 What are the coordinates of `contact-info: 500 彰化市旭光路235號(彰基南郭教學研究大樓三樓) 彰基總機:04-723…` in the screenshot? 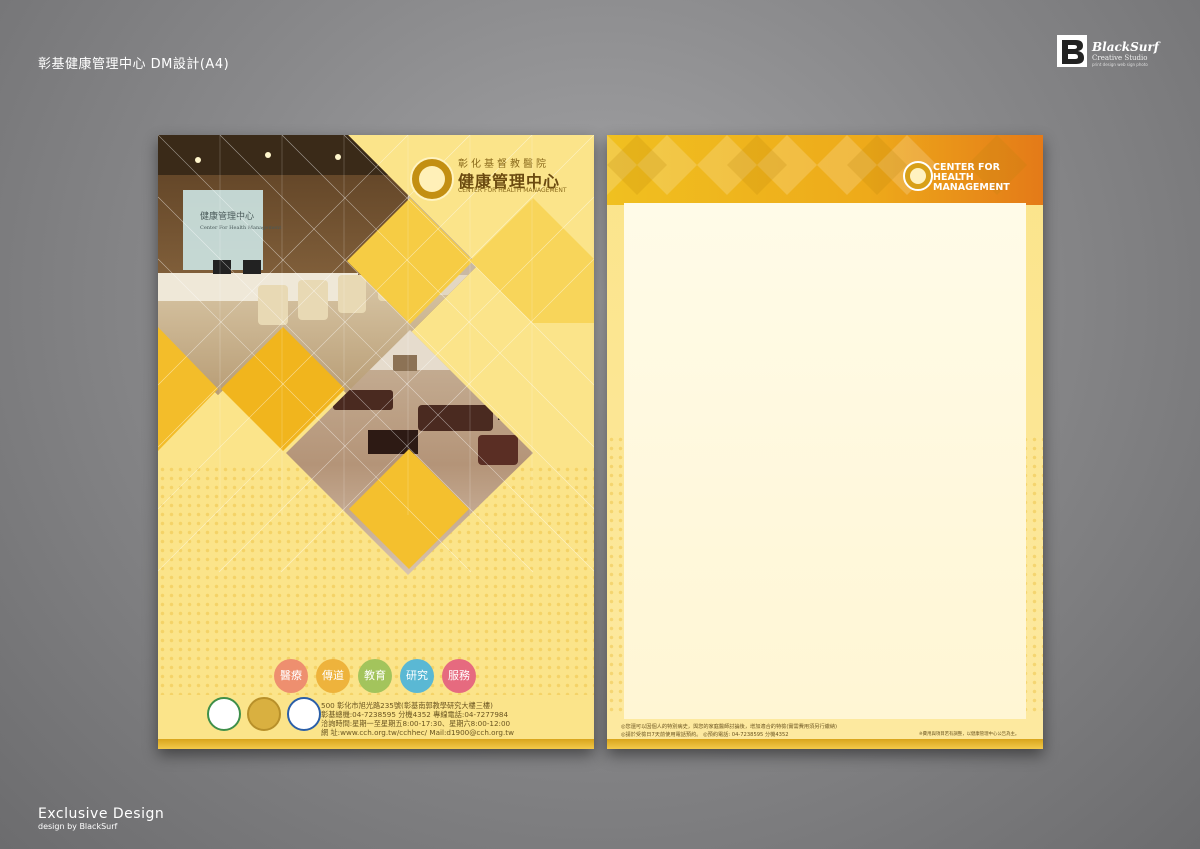 It's located at (441, 719).